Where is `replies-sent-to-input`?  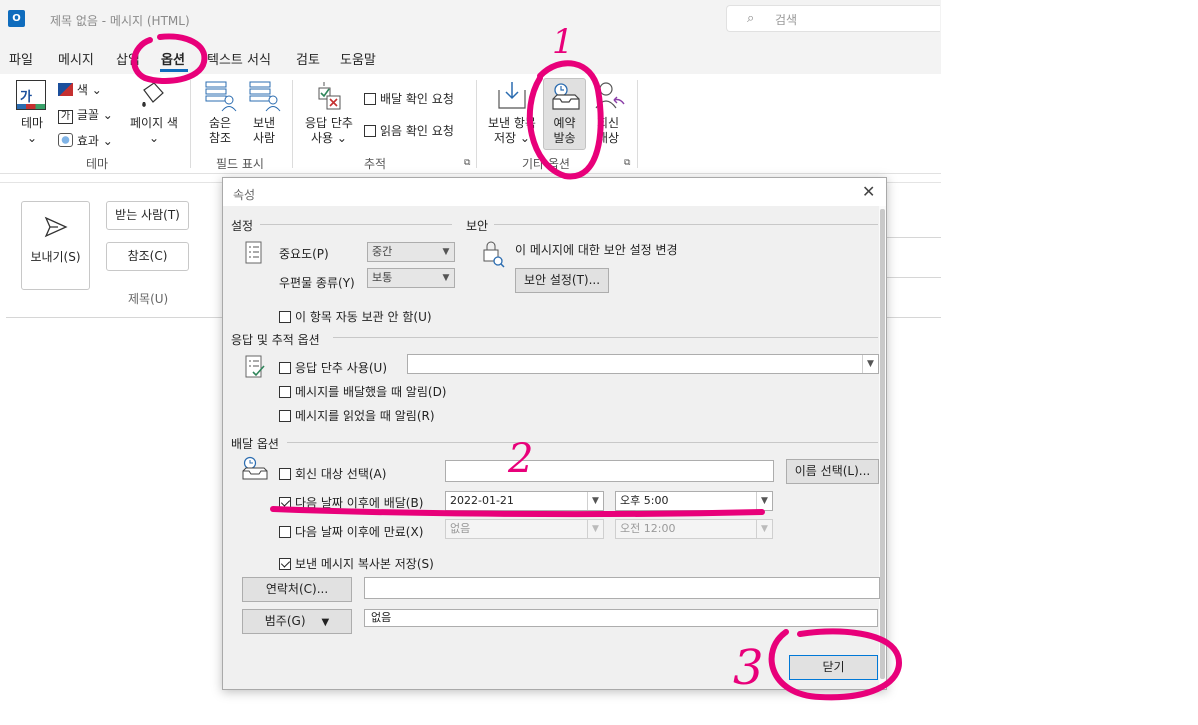 replies-sent-to-input is located at coordinates (609, 471).